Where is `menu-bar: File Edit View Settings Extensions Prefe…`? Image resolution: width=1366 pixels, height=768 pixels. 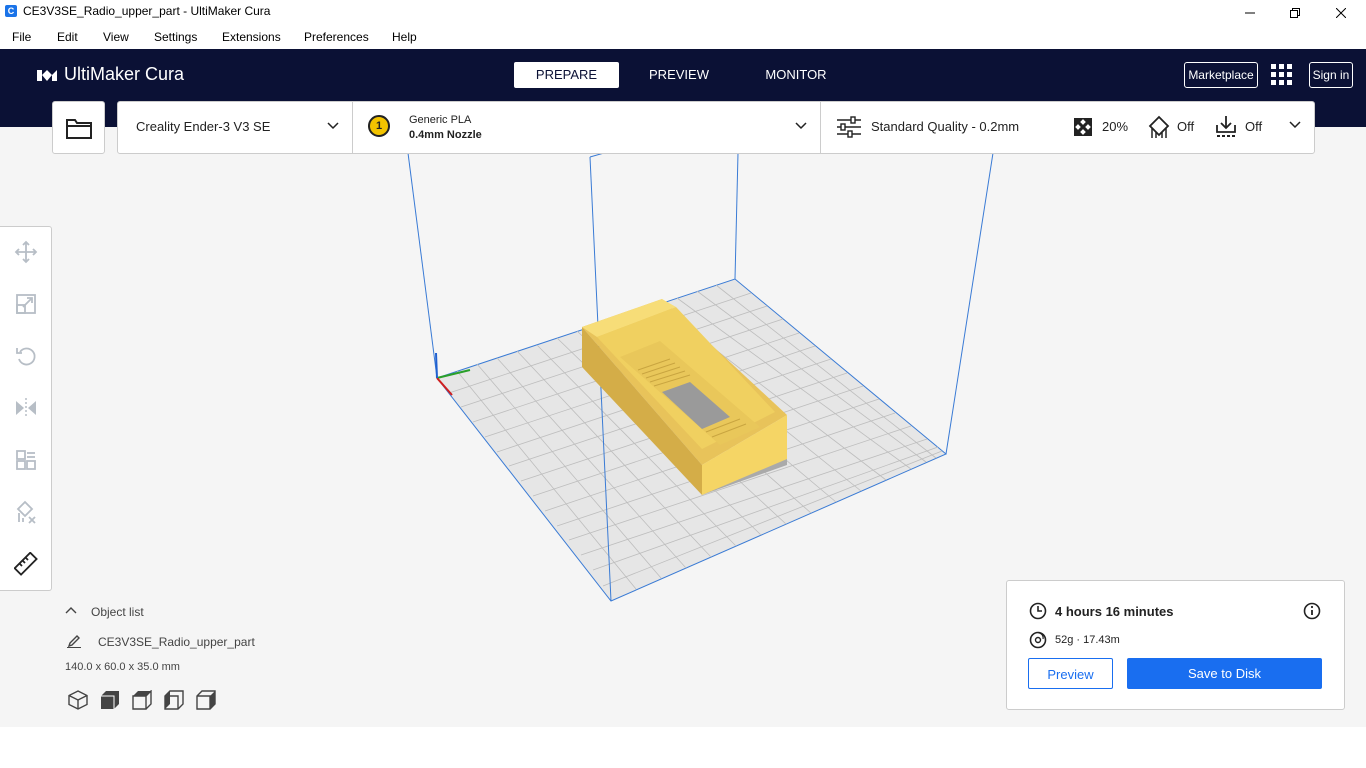 menu-bar: File Edit View Settings Extensions Prefe… is located at coordinates (683, 37).